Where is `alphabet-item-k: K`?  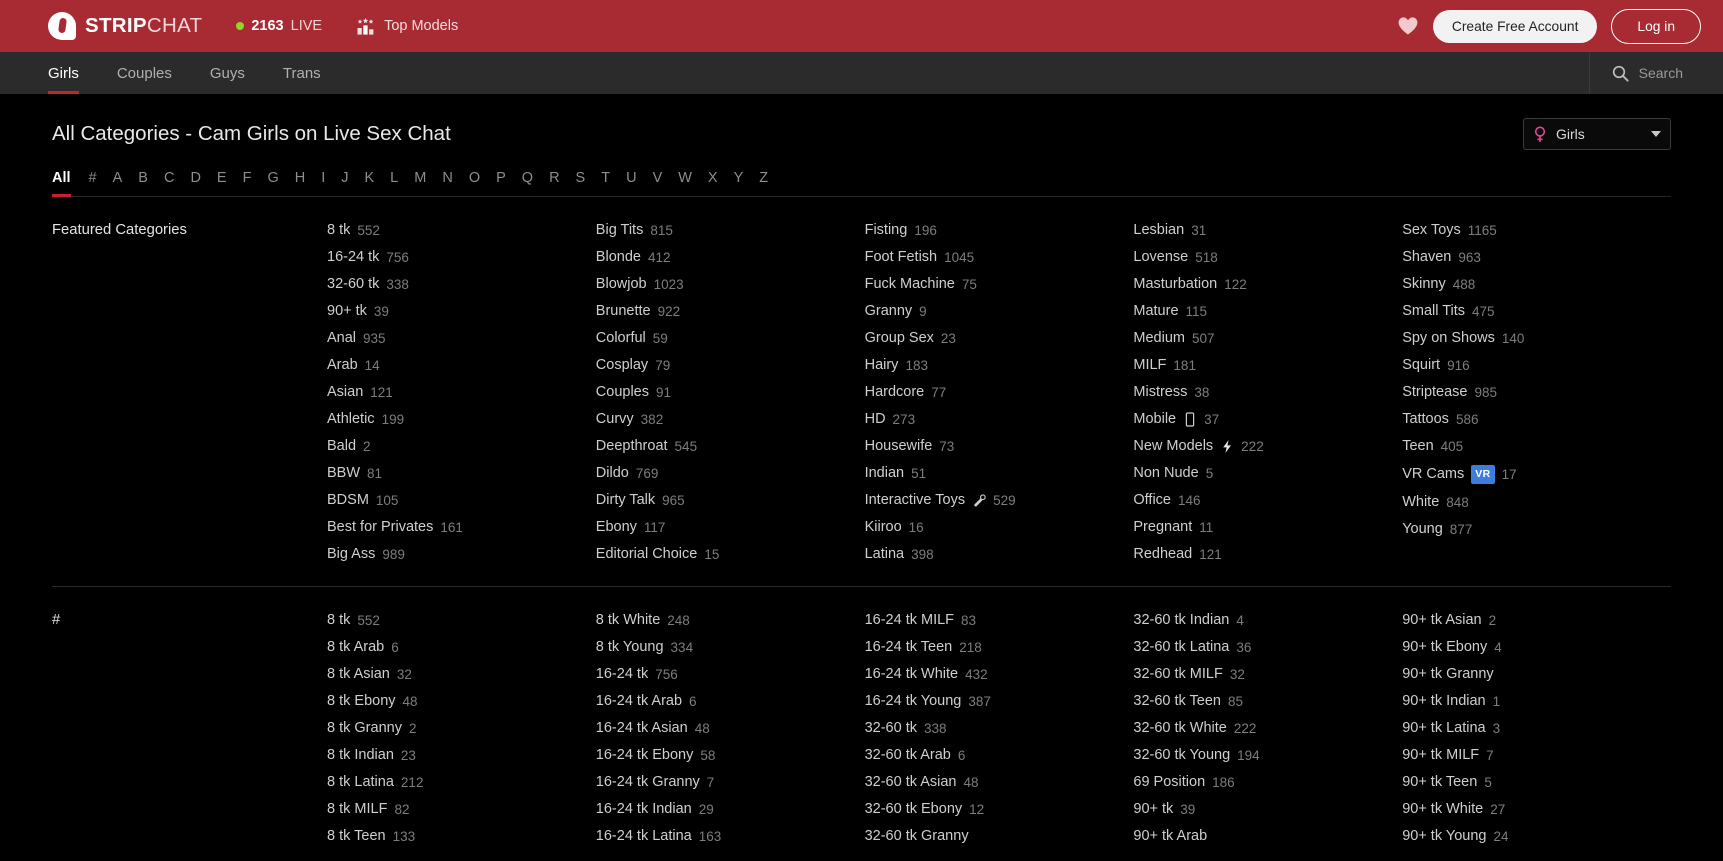 alphabet-item-k: K is located at coordinates (370, 183).